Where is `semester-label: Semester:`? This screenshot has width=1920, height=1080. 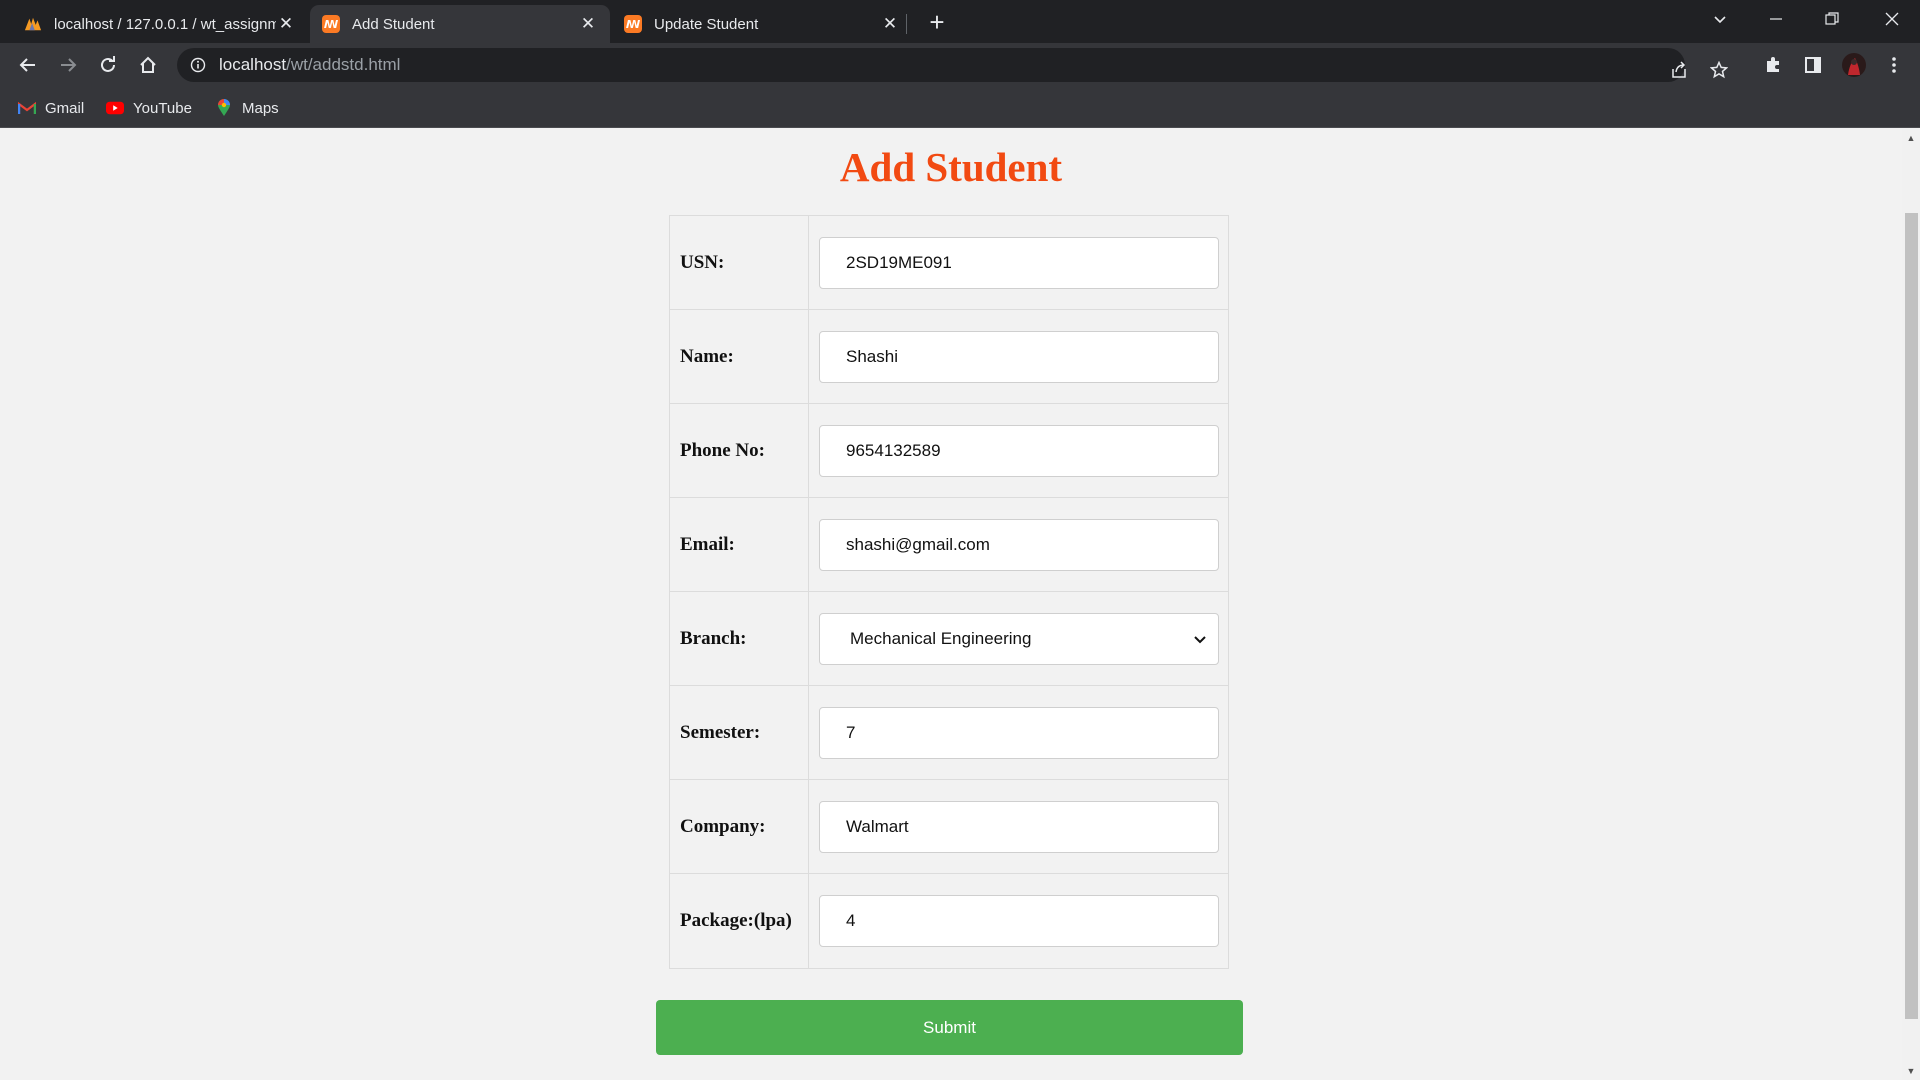
semester-label: Semester: is located at coordinates (739, 732).